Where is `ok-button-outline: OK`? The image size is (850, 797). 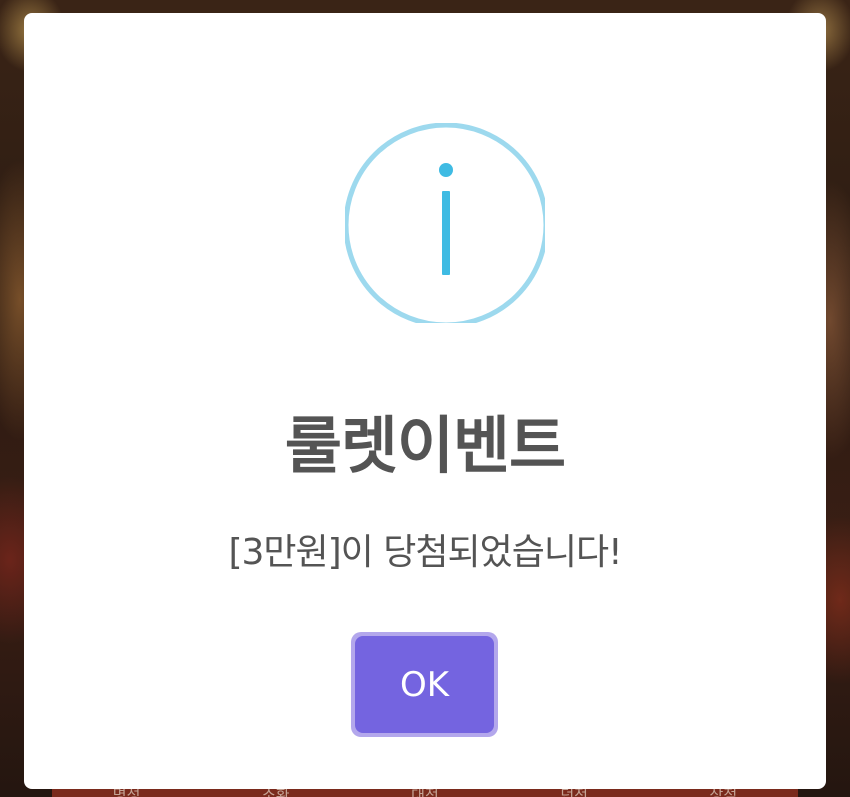
ok-button-outline: OK is located at coordinates (424, 684).